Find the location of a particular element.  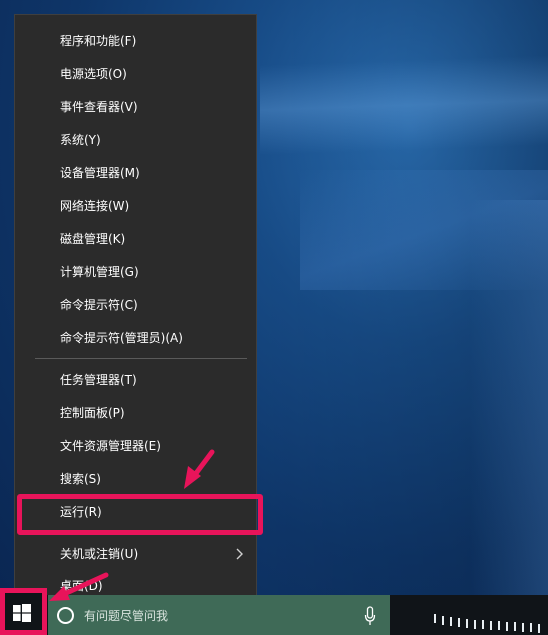

menu-item-computer-management: 计算机管理(G) is located at coordinates (136, 272).